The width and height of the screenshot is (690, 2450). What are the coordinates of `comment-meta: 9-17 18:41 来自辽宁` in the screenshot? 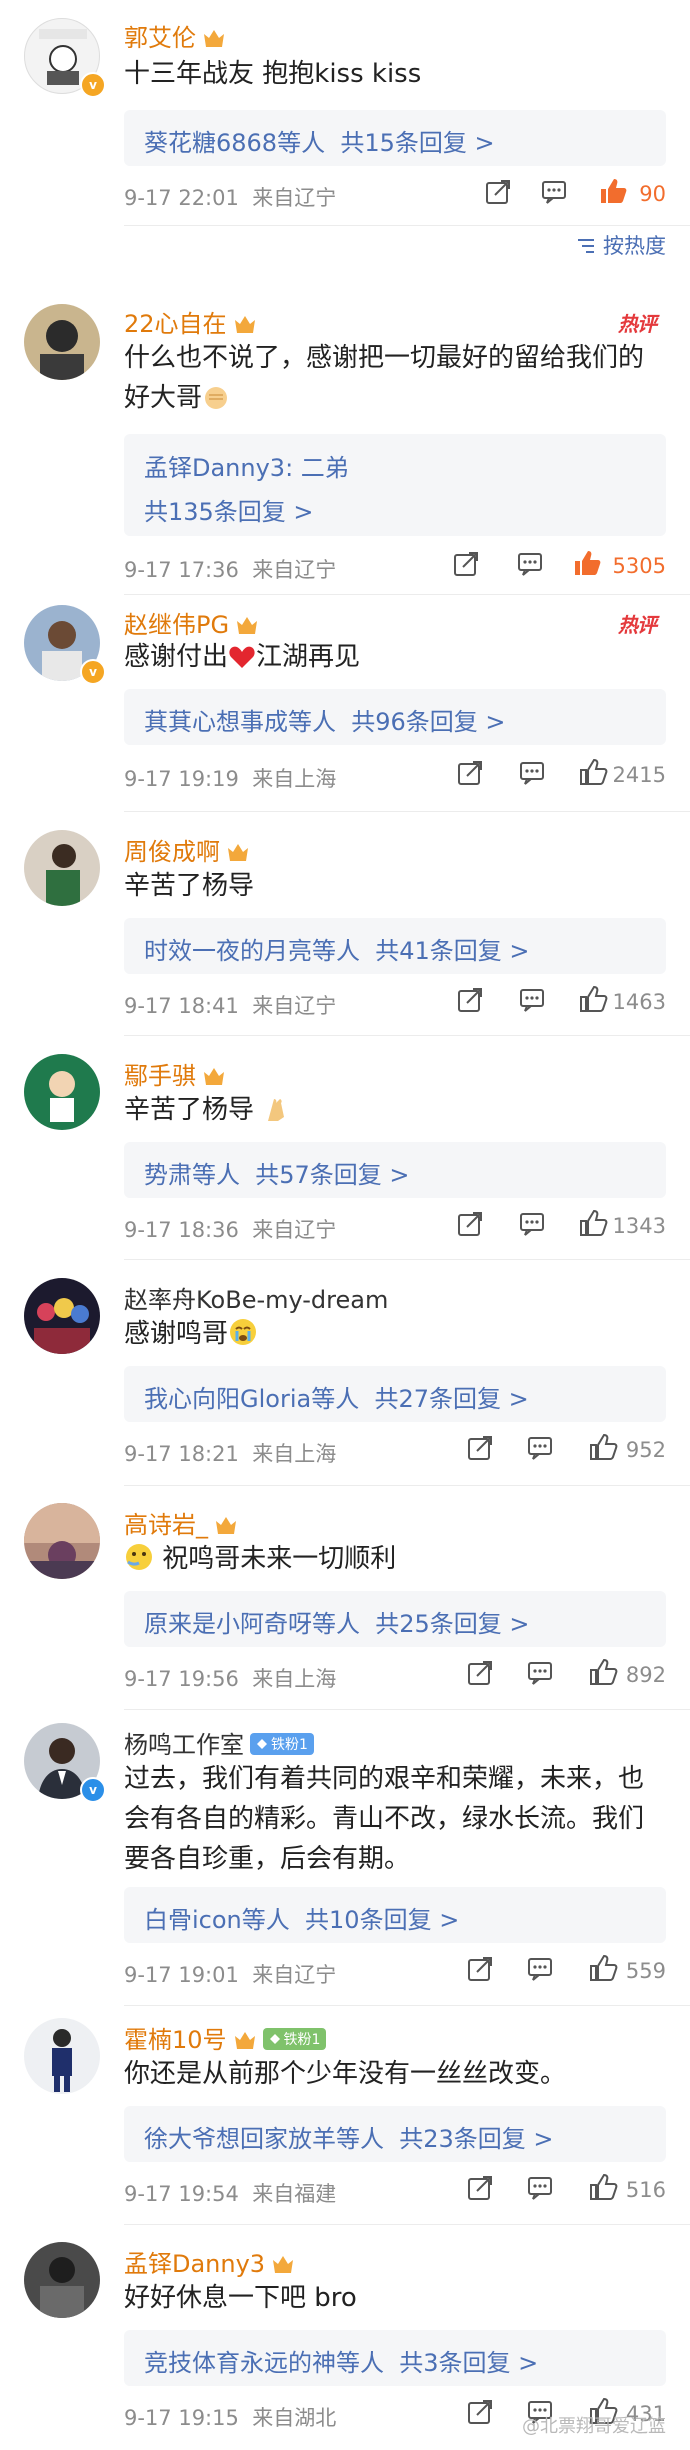 It's located at (230, 1006).